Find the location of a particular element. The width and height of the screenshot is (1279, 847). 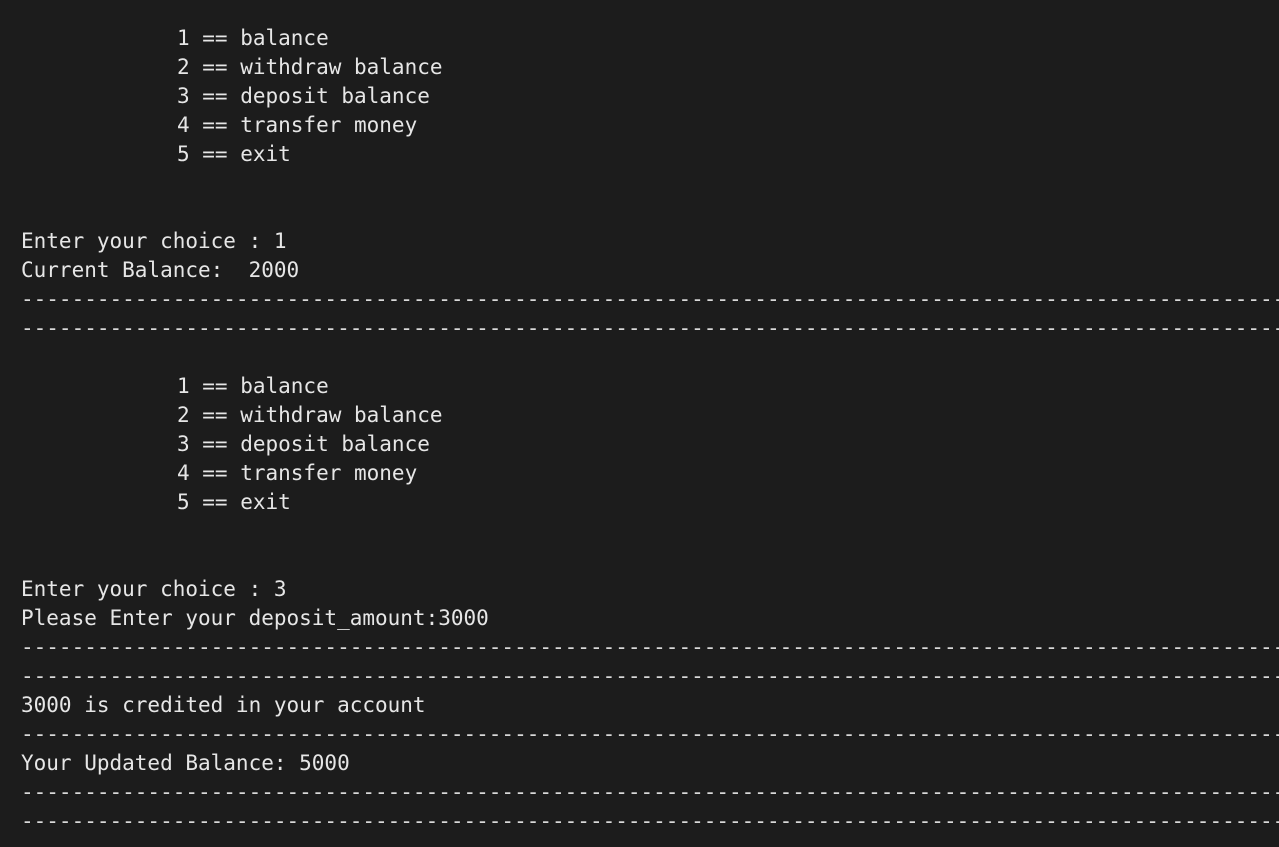

output-line: Your Updated Balance: 5000 is located at coordinates (185, 763).